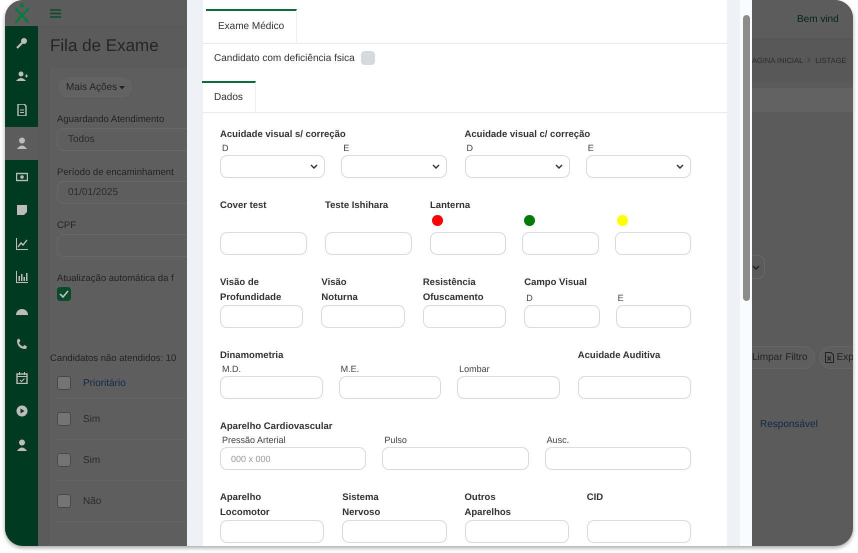 The image size is (858, 553). What do you see at coordinates (67, 225) in the screenshot?
I see `filter-label: CPF` at bounding box center [67, 225].